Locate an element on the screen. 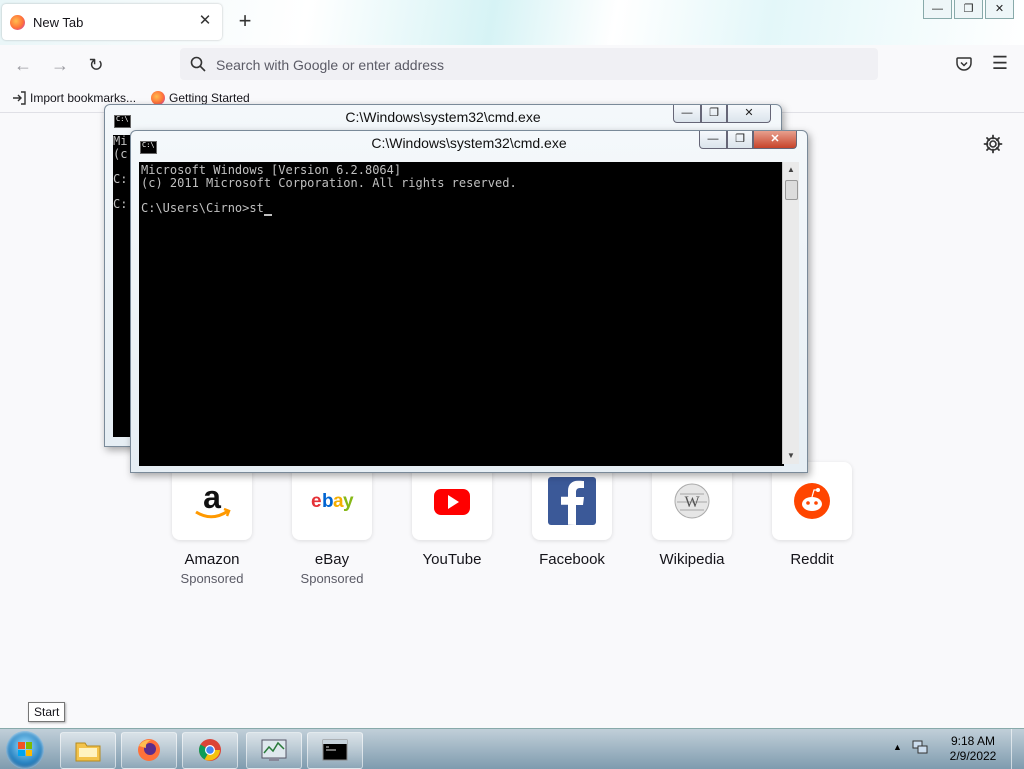 This screenshot has height=769, width=1024. tab-new-tab: New Tab ✕ is located at coordinates (112, 22).